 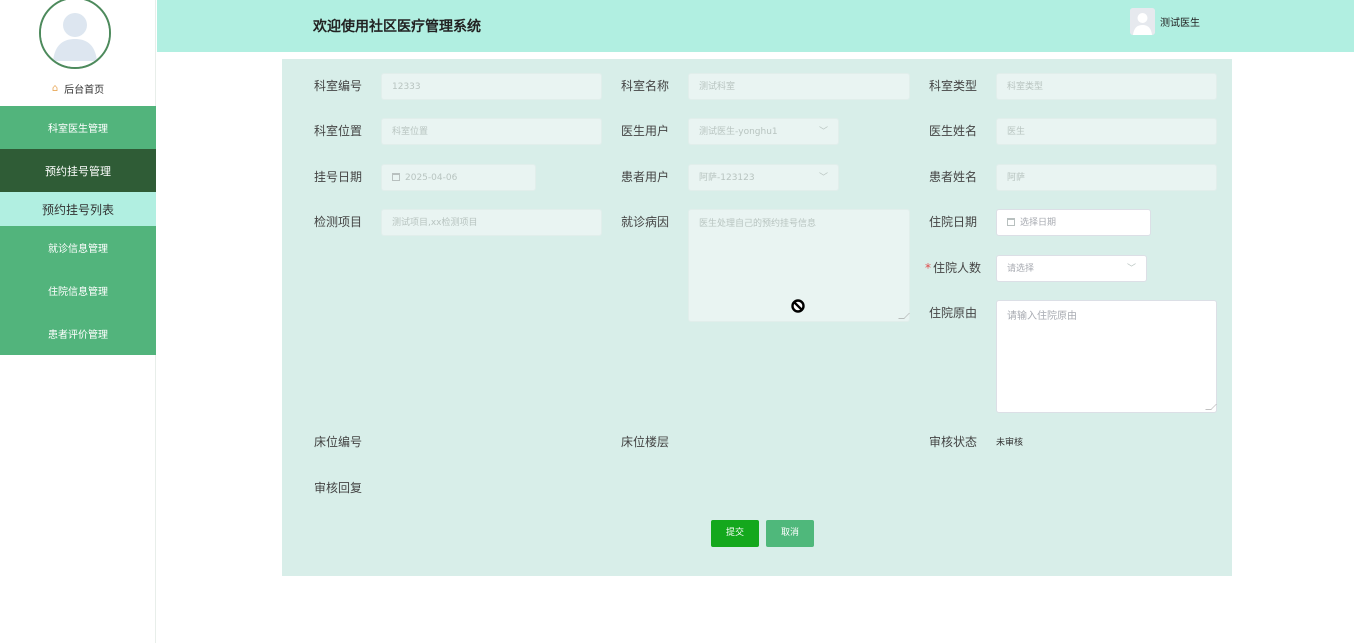 What do you see at coordinates (491, 131) in the screenshot?
I see `dept-location-field: 科室位置` at bounding box center [491, 131].